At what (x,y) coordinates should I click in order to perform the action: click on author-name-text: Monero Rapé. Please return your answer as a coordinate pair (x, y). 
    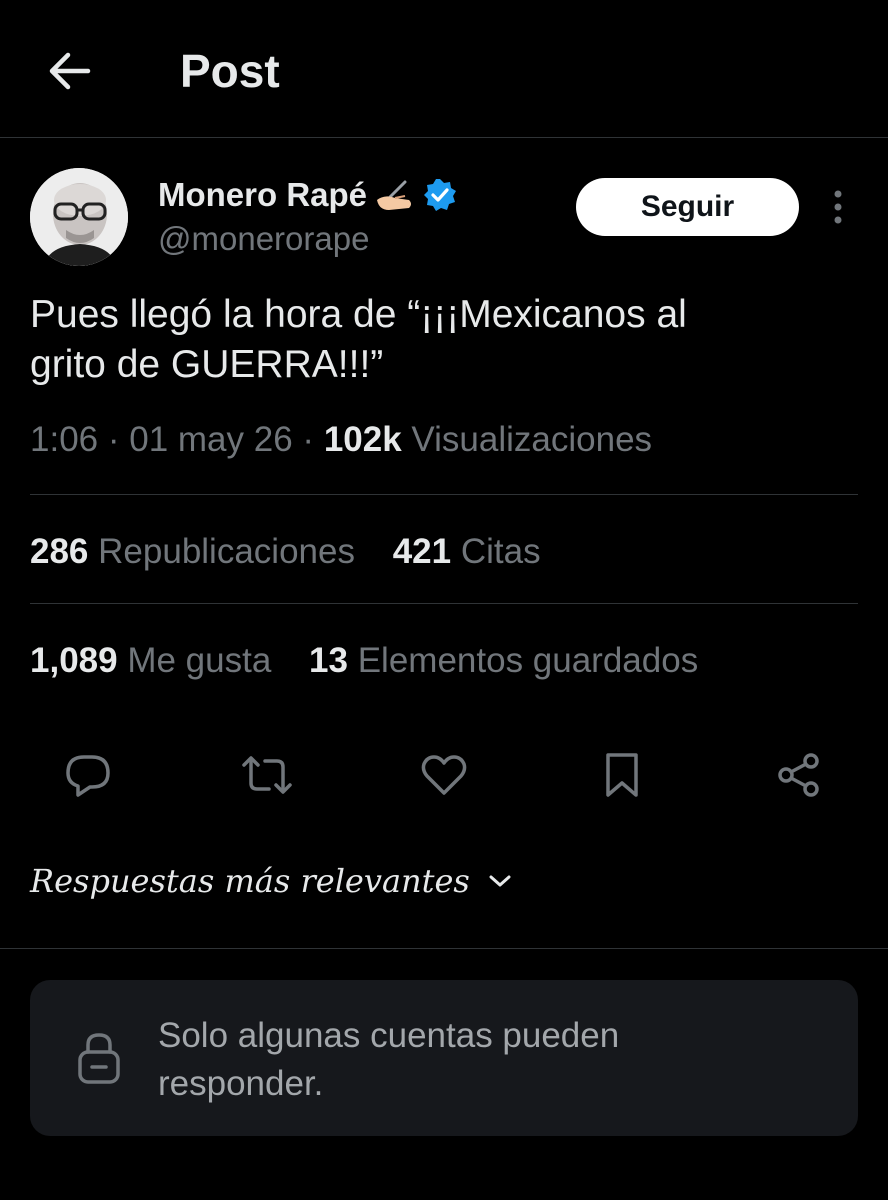
    Looking at the image, I should click on (263, 194).